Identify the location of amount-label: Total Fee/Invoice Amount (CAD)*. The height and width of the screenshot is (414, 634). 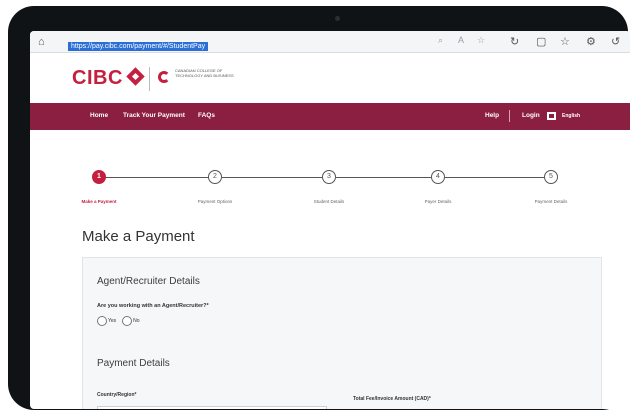
(392, 399).